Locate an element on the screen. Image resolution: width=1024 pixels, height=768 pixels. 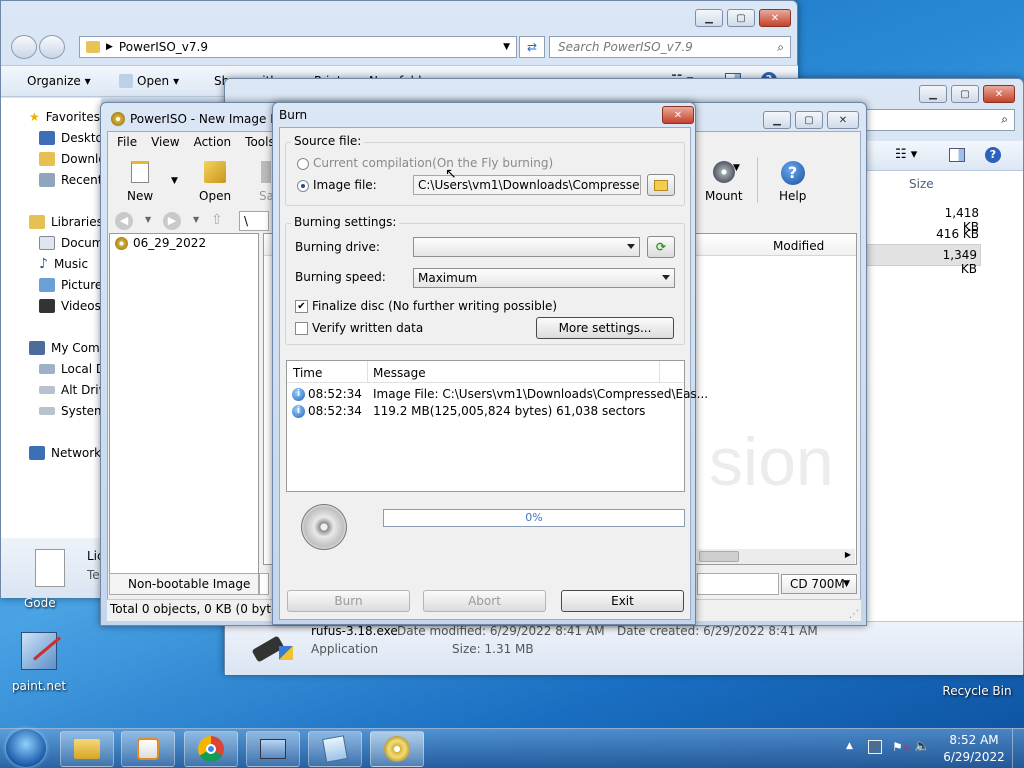
recycle-bin-label: Recycle Bin is located at coordinates (977, 691).